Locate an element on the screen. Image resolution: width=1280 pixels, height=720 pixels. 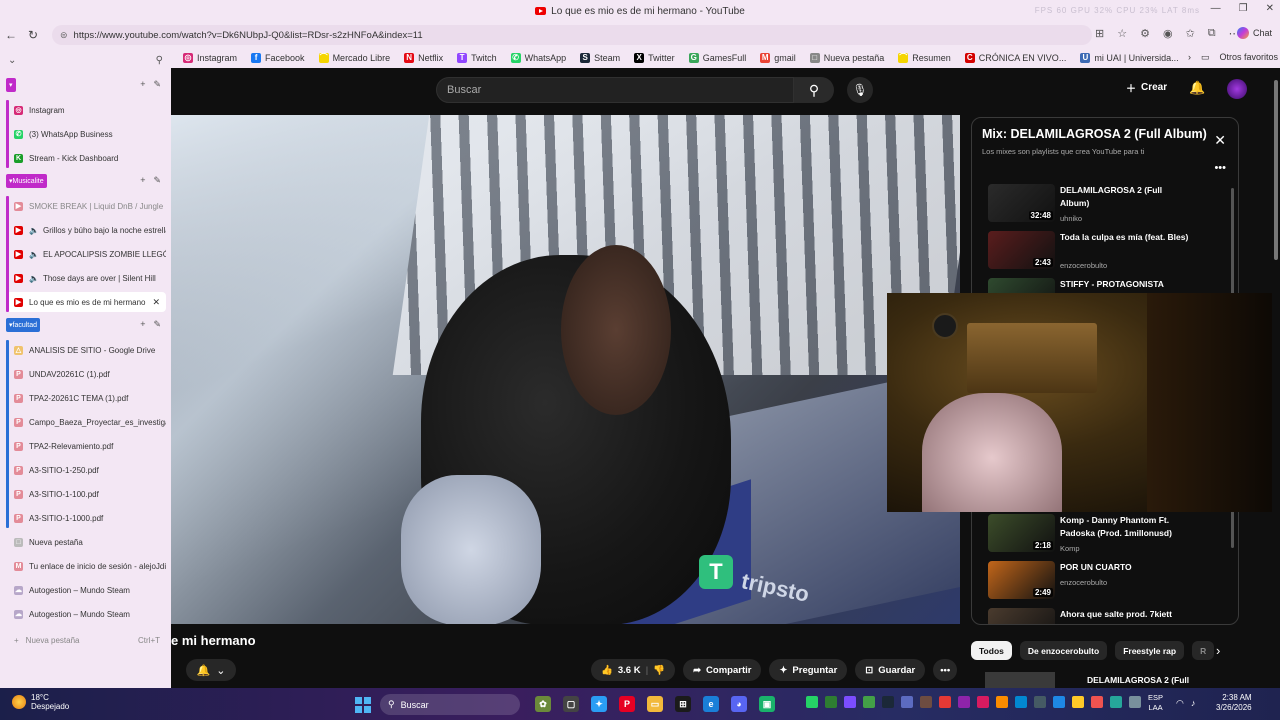
filter-chip: R is located at coordinates (1203, 650).